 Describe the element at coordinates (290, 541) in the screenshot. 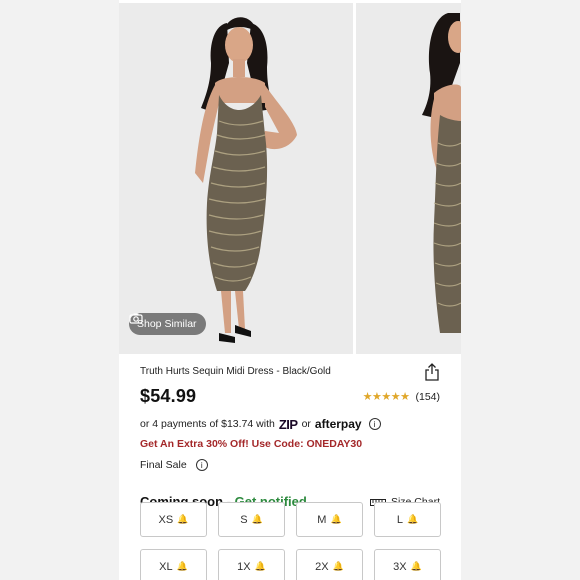

I see `size-selector: XS 🔔 S 🔔 M 🔔 L 🔔 XL 🔔 1X 🔔 2X 🔔 3X 🔔` at that location.